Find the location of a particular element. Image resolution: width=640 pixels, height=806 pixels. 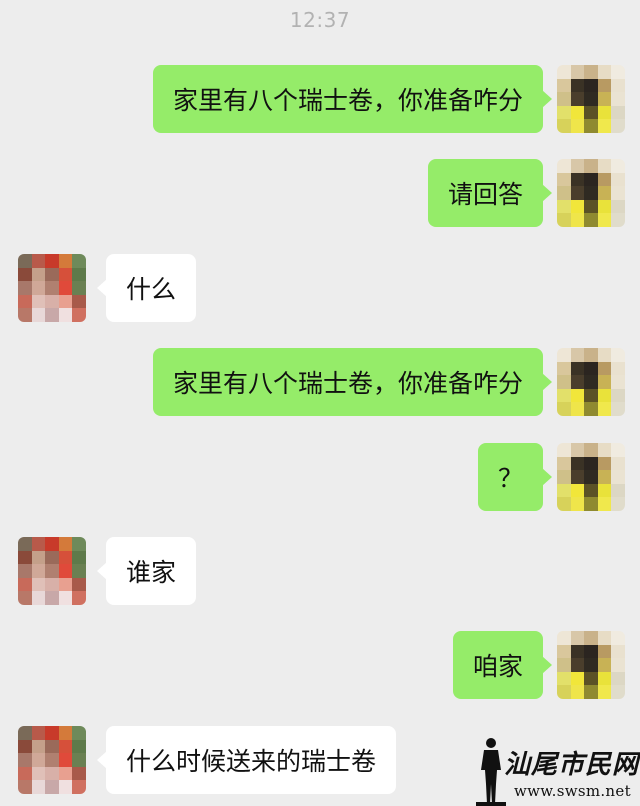

outgoing-message-bubble: ？ is located at coordinates (515, 477).